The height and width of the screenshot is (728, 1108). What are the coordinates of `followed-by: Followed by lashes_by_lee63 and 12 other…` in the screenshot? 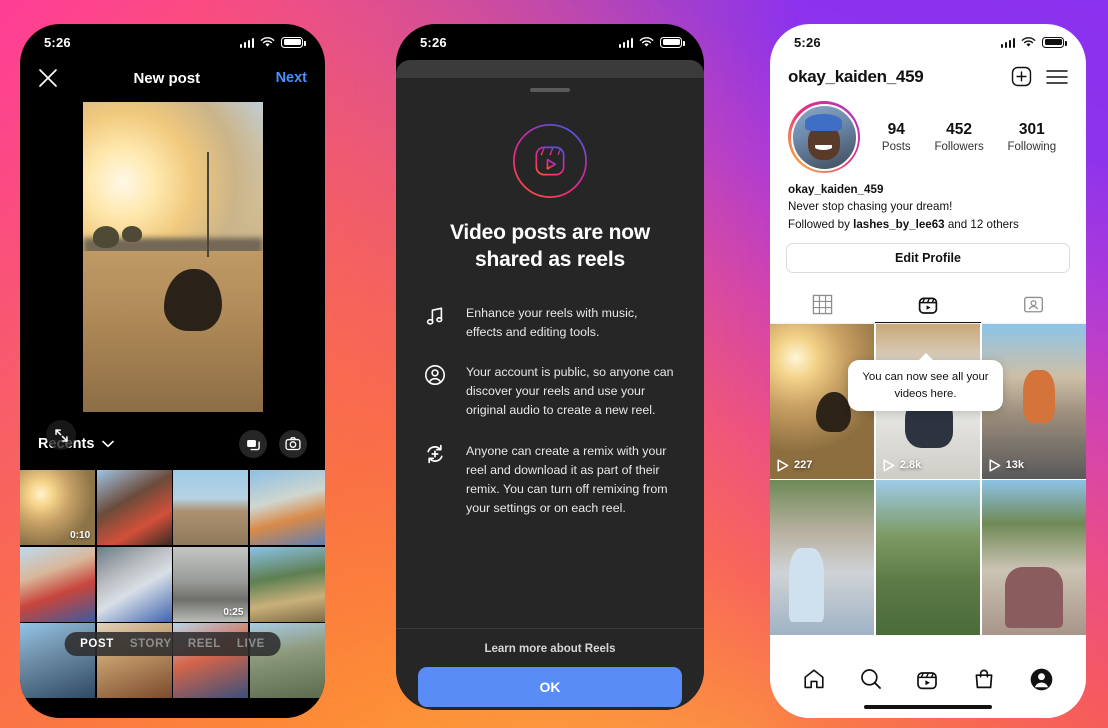 It's located at (928, 224).